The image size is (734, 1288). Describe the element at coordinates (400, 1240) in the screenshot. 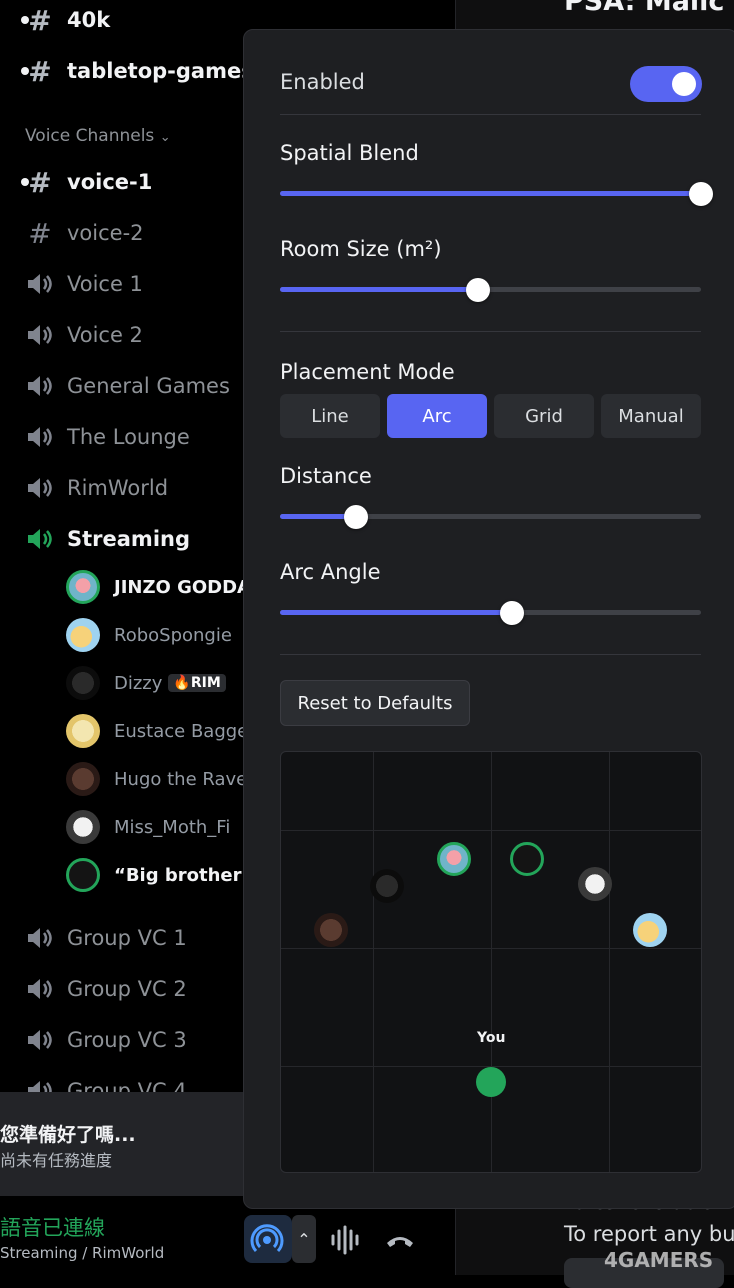

I see `disconnect-icon` at that location.